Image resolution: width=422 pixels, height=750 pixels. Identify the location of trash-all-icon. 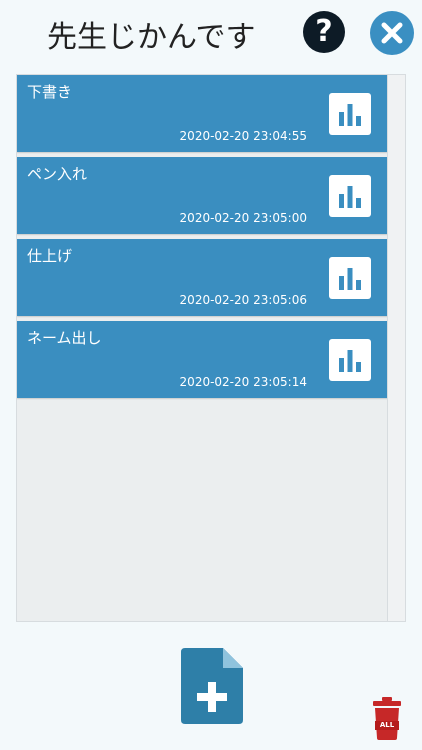
(387, 718).